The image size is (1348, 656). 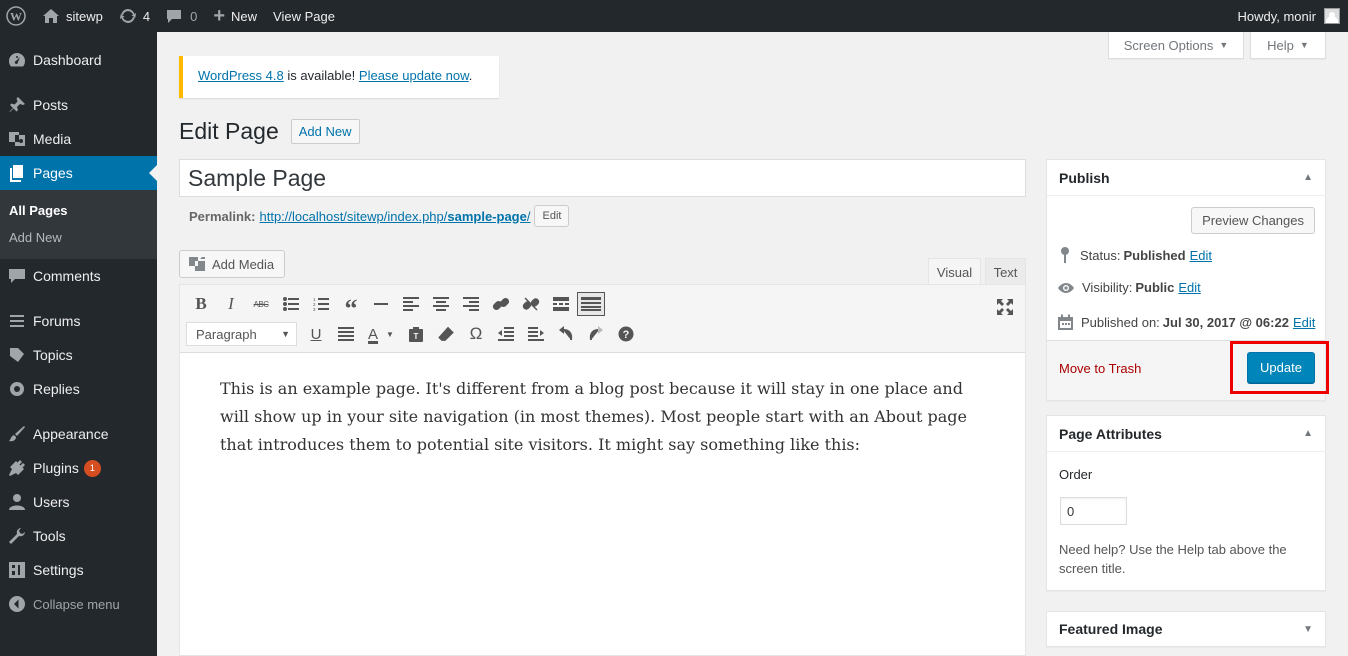 What do you see at coordinates (954, 271) in the screenshot?
I see `tab-visual: Visual` at bounding box center [954, 271].